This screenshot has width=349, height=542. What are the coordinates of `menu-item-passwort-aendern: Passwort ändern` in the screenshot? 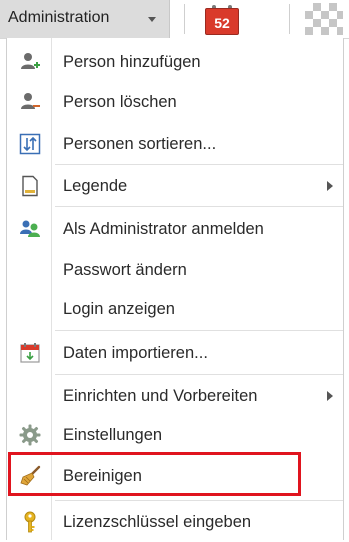 It's located at (175, 270).